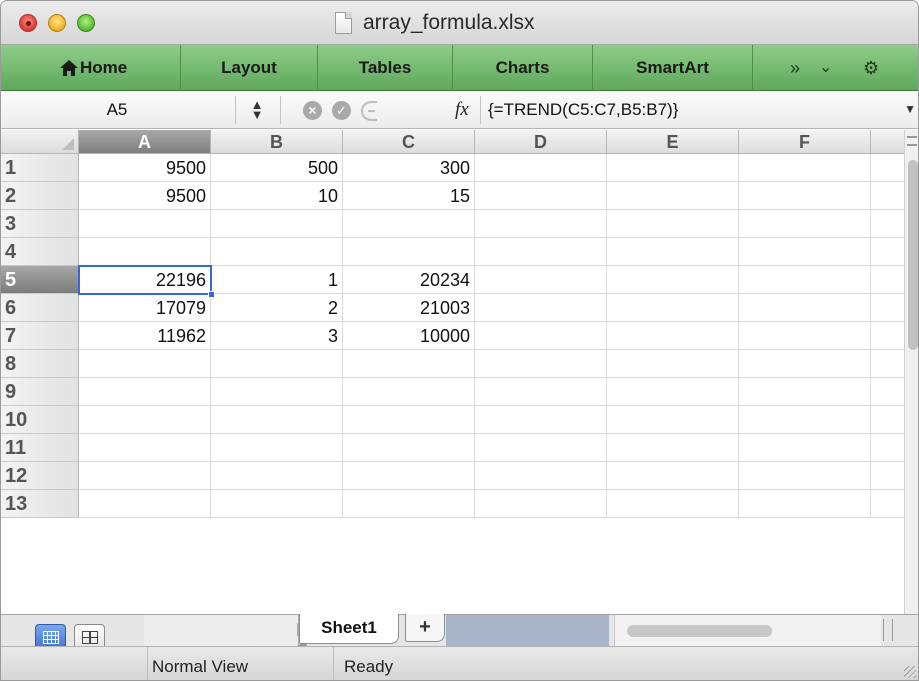 Image resolution: width=919 pixels, height=681 pixels. What do you see at coordinates (40, 308) in the screenshot?
I see `row-header-6: 6` at bounding box center [40, 308].